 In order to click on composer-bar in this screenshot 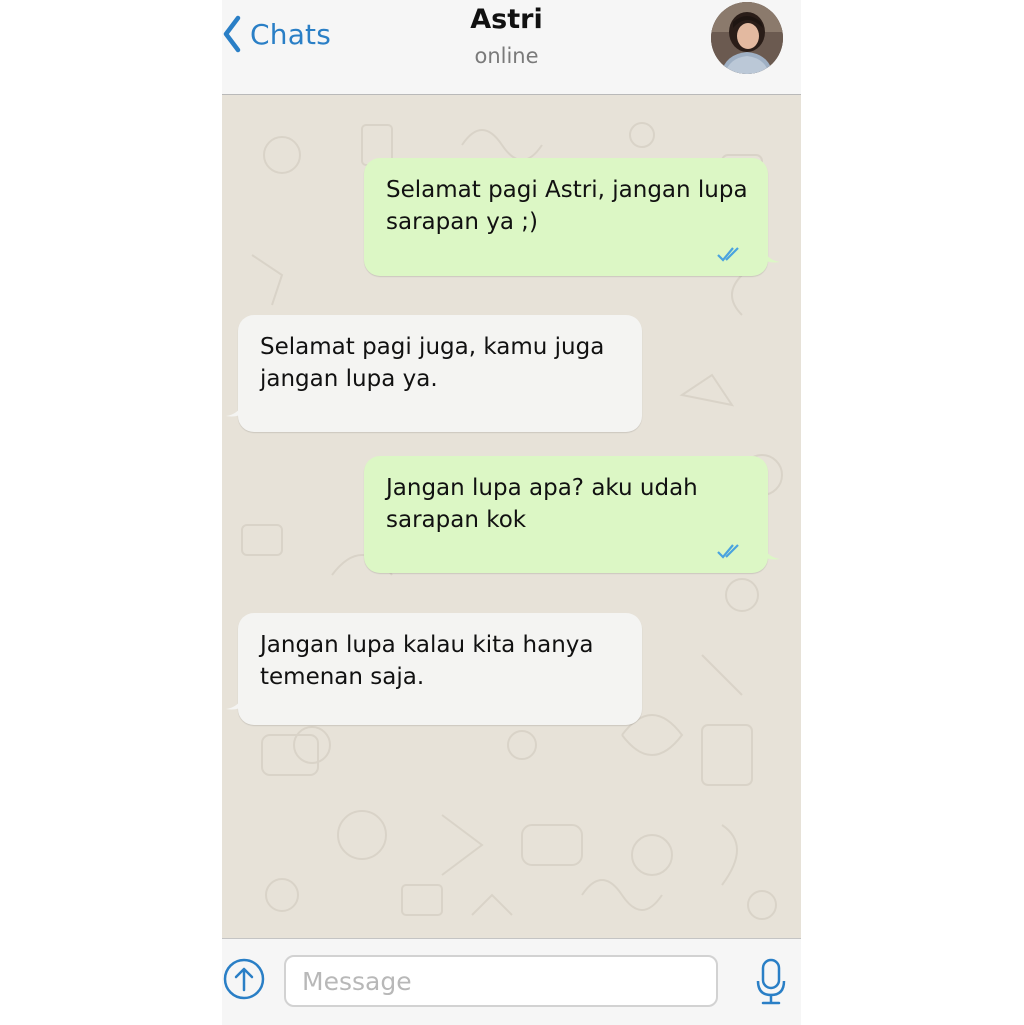, I will do `click(511, 981)`.